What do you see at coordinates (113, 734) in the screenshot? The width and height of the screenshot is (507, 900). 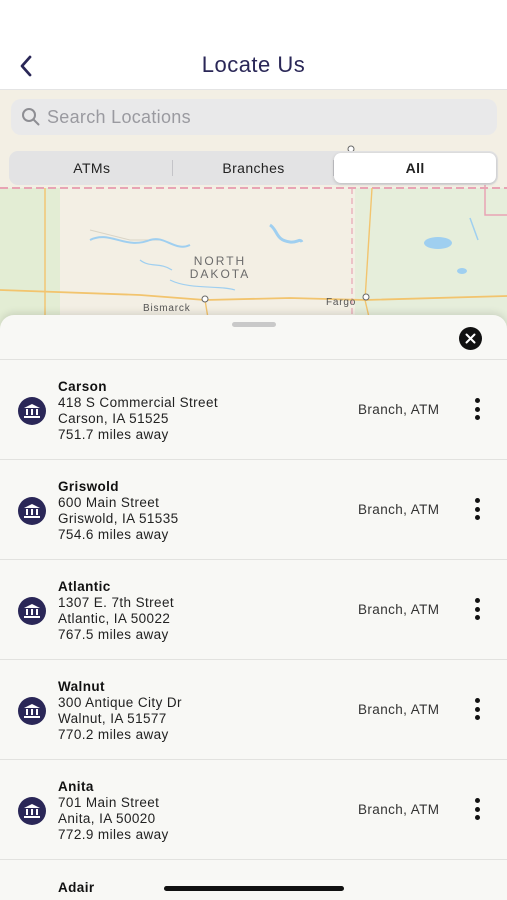 I see `location-distance: 770.2 miles away` at bounding box center [113, 734].